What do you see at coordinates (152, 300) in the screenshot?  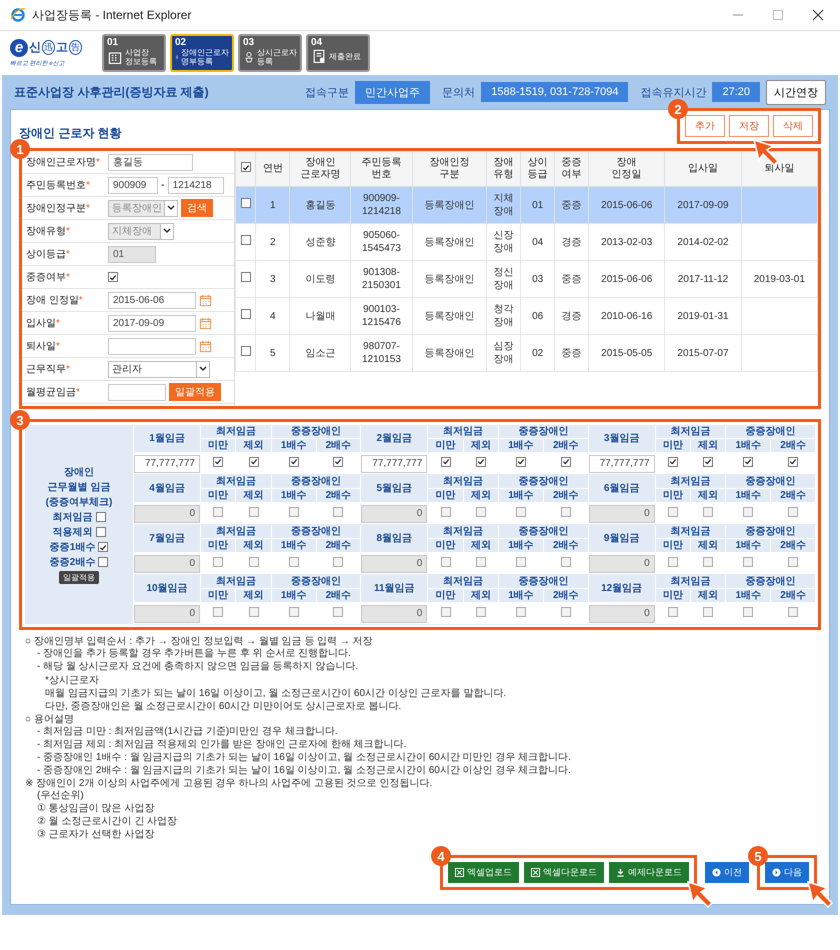 I see `date-field: 2015-06-06` at bounding box center [152, 300].